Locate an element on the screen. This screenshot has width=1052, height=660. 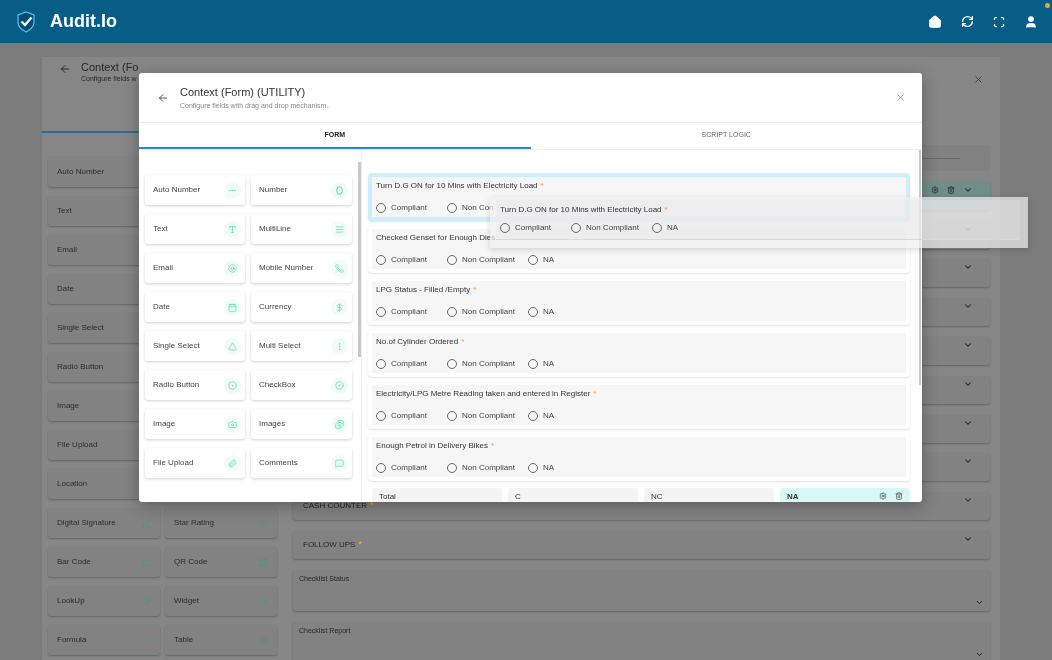
palette-label: Currency is located at coordinates (275, 307).